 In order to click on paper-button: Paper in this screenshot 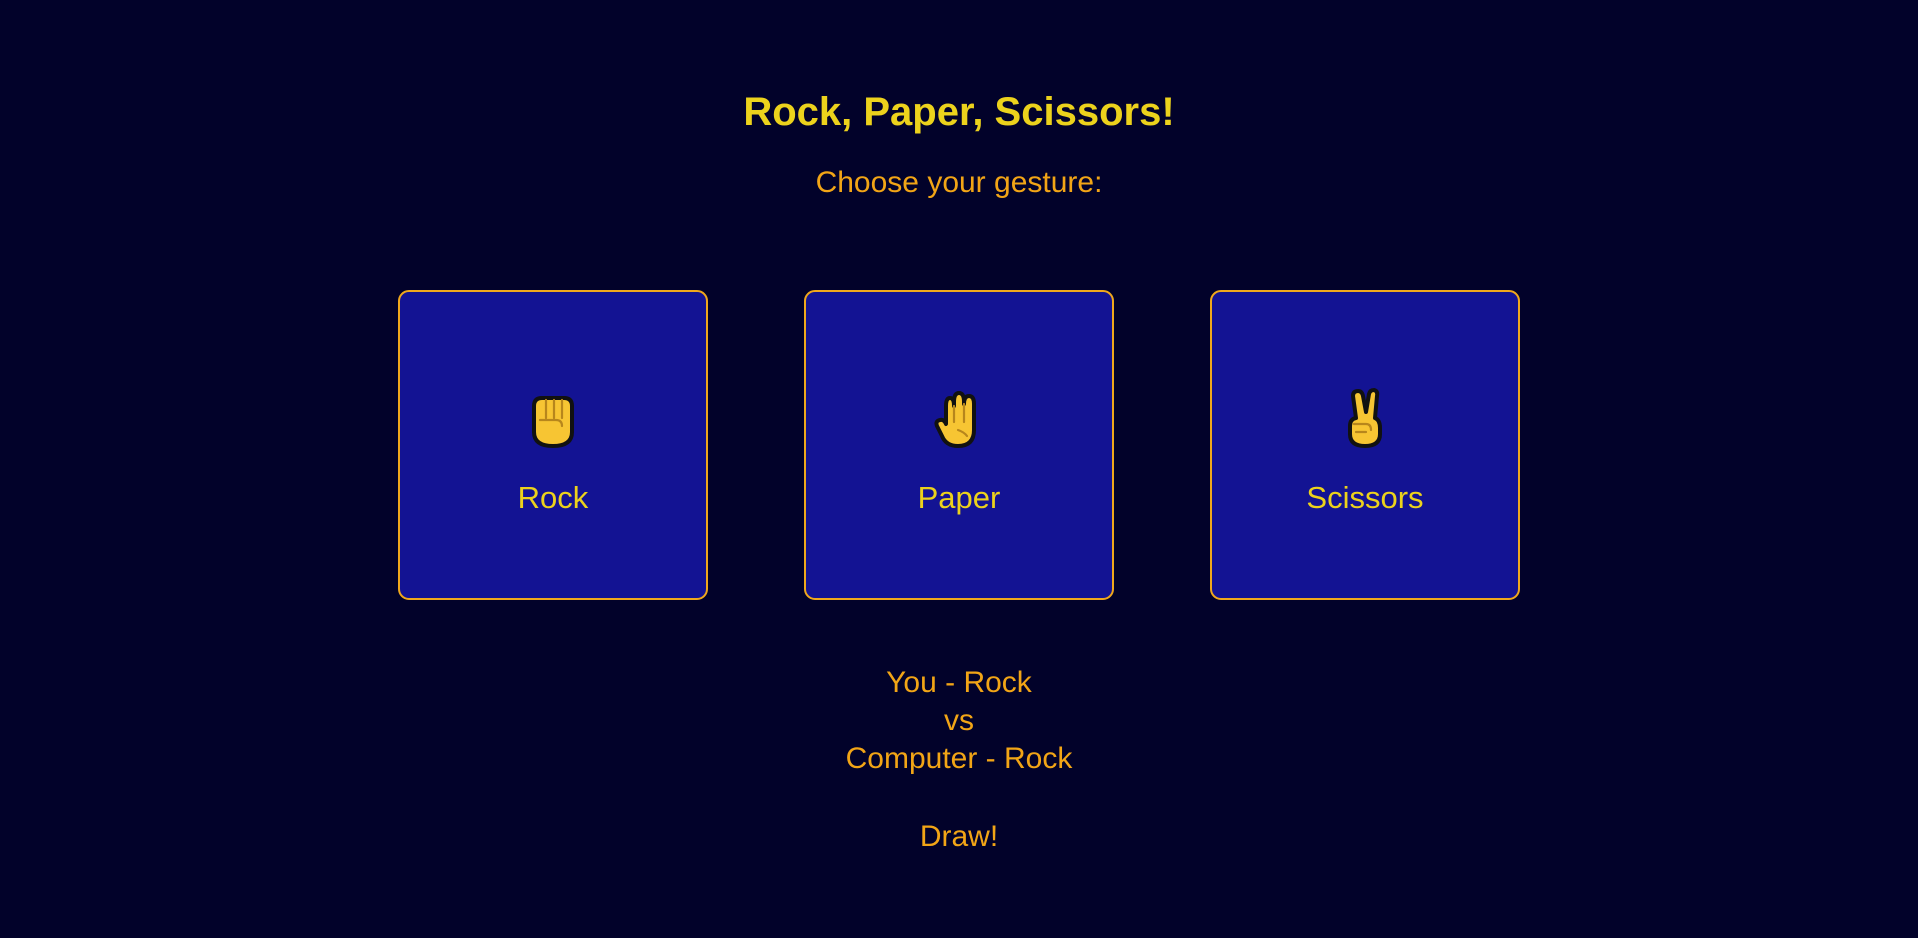, I will do `click(959, 445)`.